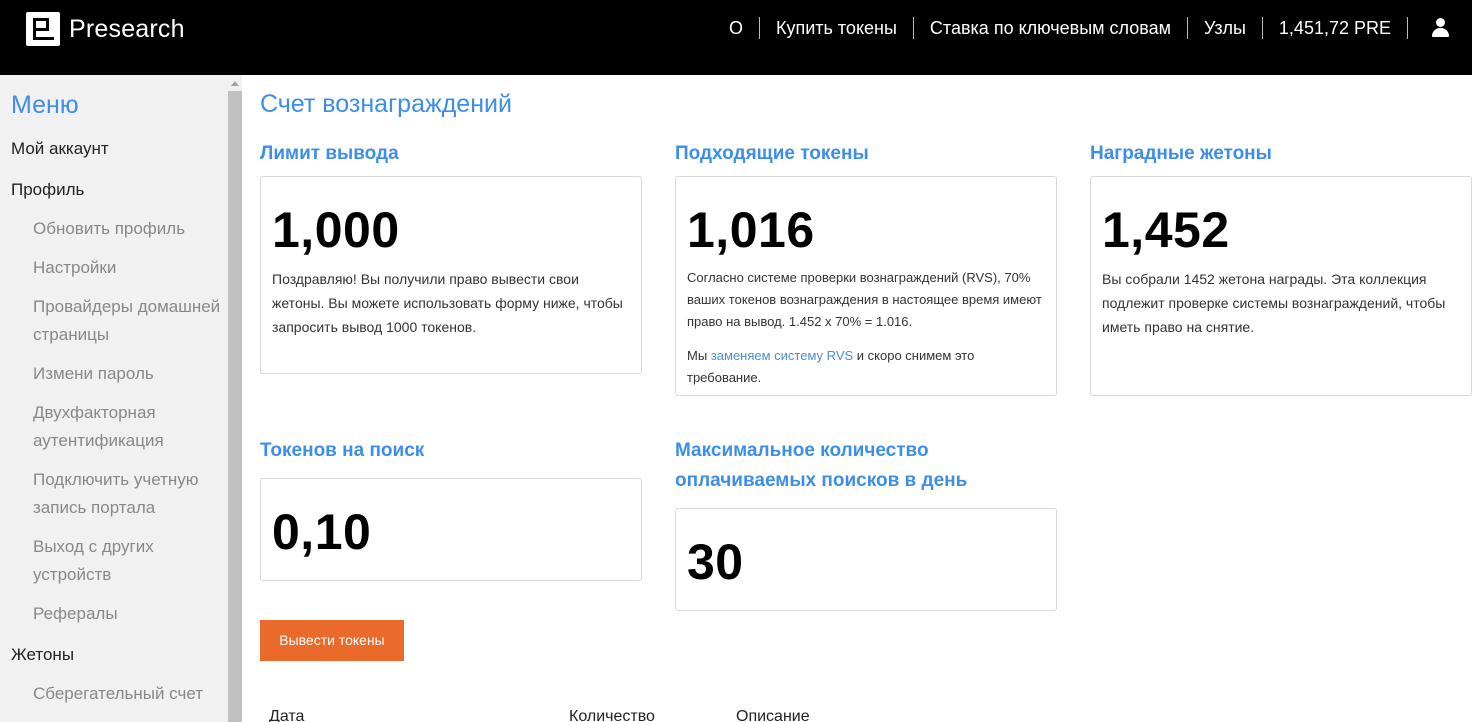 This screenshot has height=722, width=1472. I want to click on sidebar-item-my-account: Мой аккаунт, so click(60, 149).